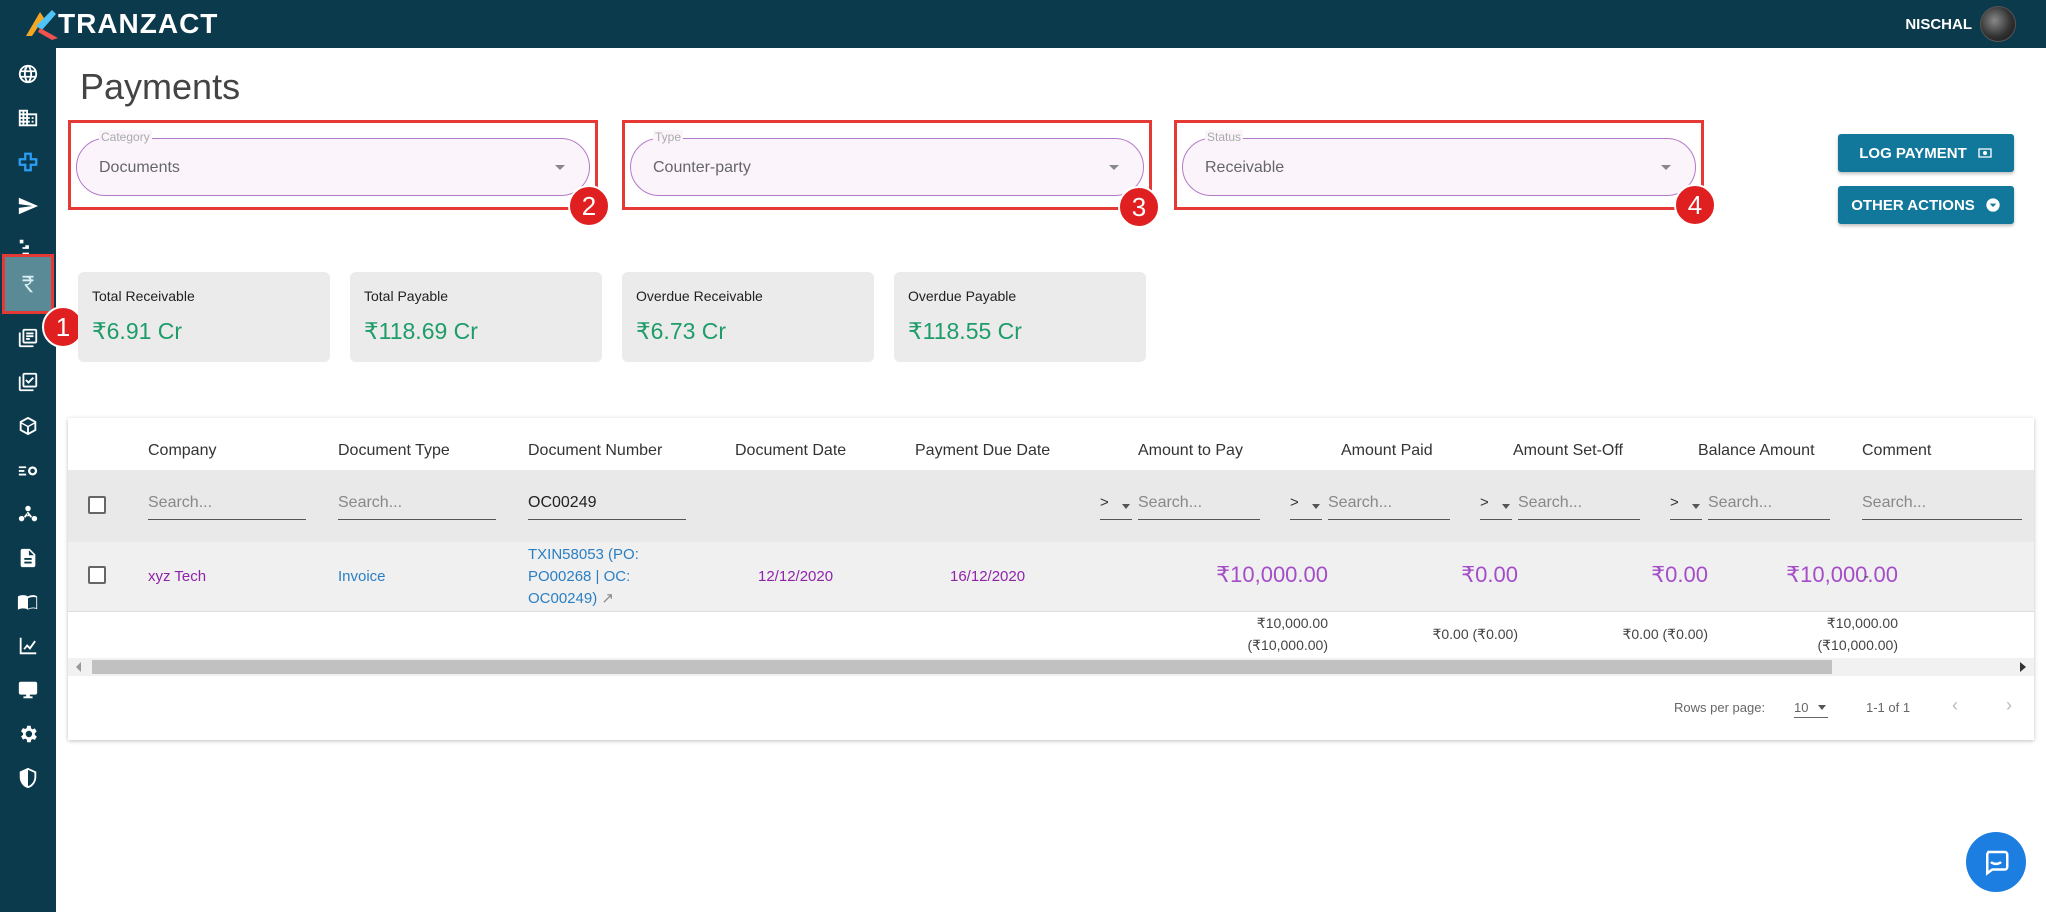  I want to click on monitor-icon, so click(28, 690).